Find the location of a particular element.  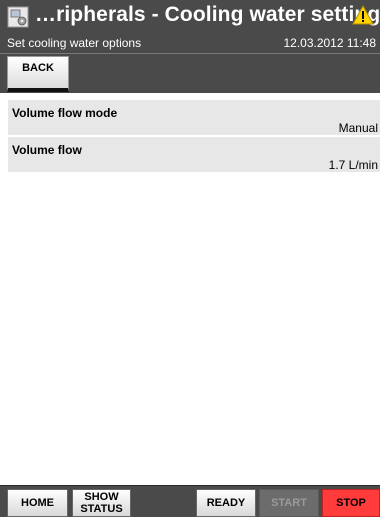

home-button: HOME is located at coordinates (37, 503).